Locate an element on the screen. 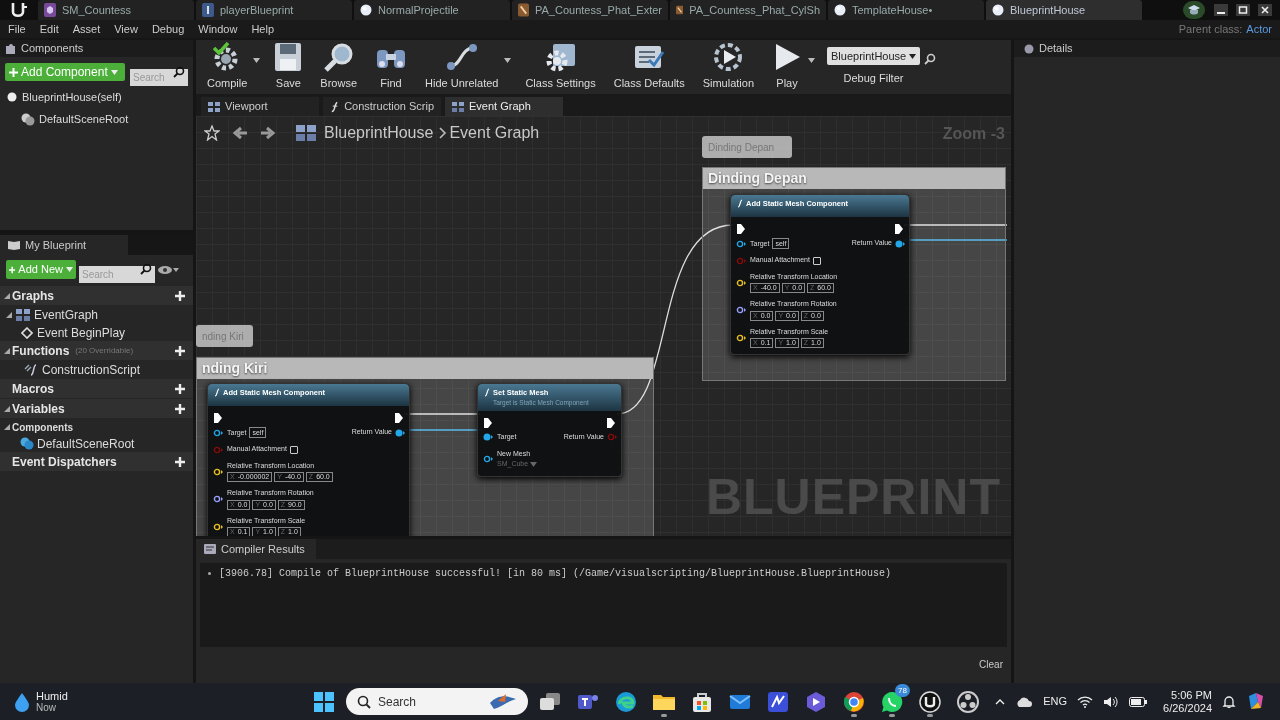 The width and height of the screenshot is (1280, 720). tree-item: Event BeginPlay is located at coordinates (81, 332).